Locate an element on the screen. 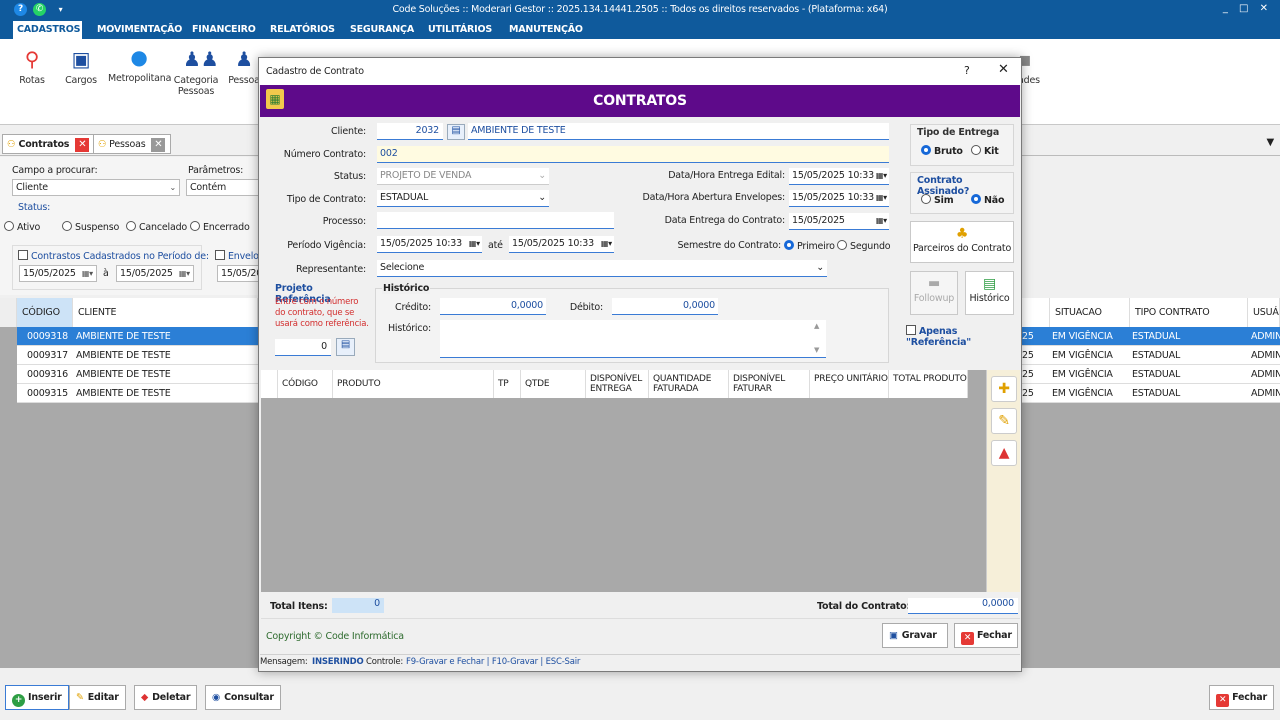  cliente-code-input: 2032 is located at coordinates (410, 131).